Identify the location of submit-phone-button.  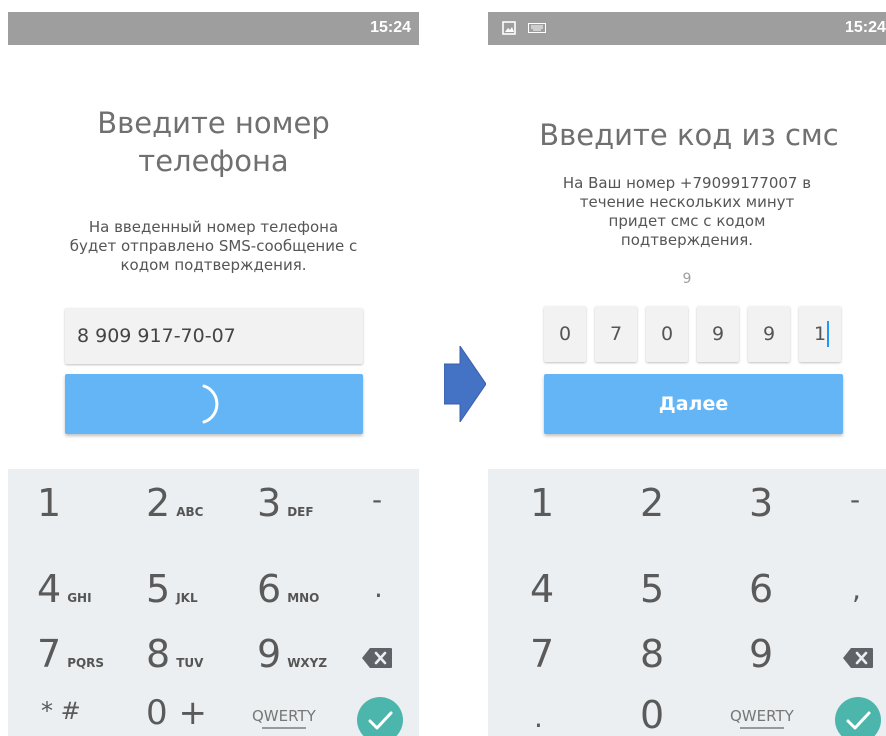
(214, 404).